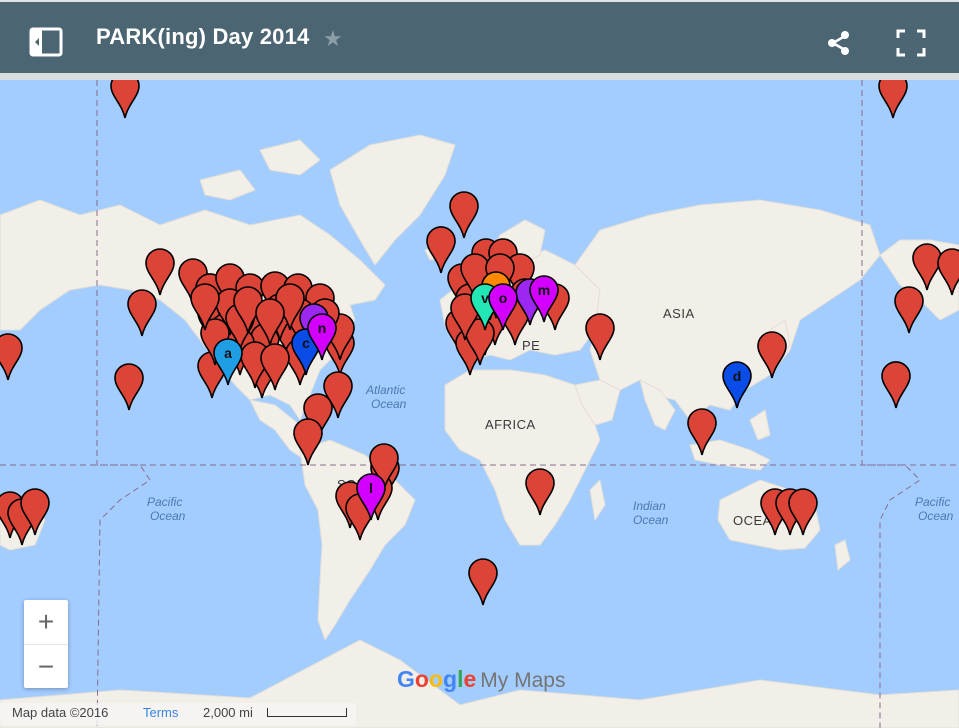  Describe the element at coordinates (437, 679) in the screenshot. I see `google-logo-text: Google` at that location.